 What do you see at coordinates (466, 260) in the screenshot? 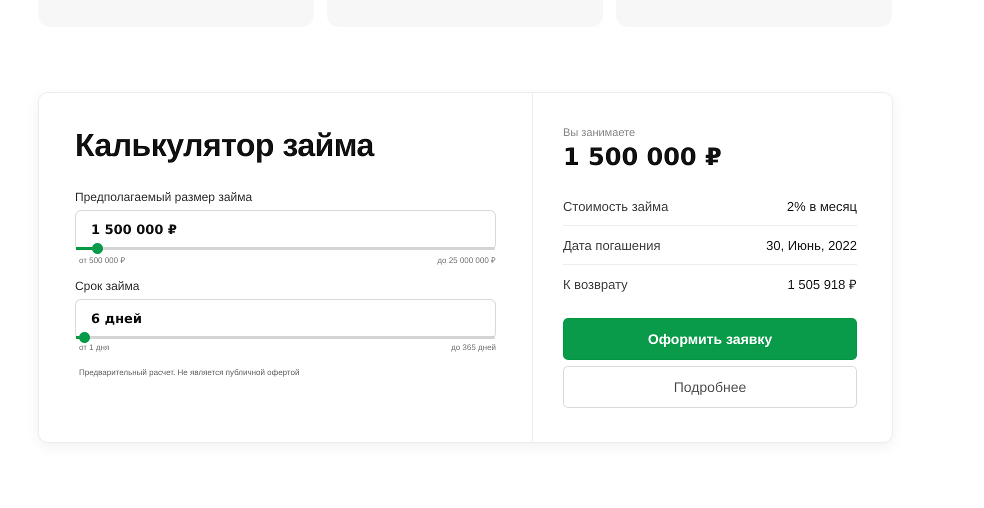
I see `max-label: до 25 000 000 ₽` at bounding box center [466, 260].